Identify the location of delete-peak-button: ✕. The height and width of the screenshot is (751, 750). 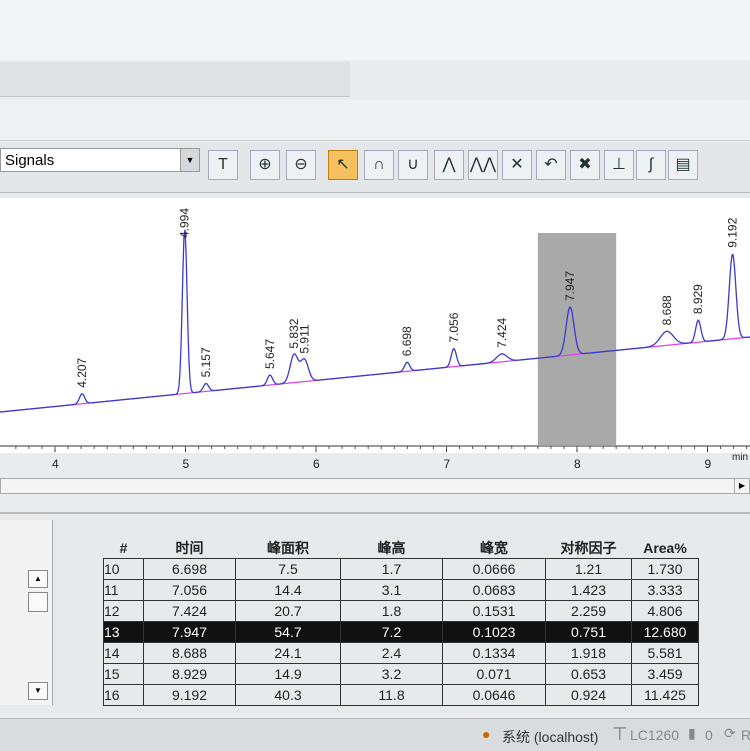
(517, 165).